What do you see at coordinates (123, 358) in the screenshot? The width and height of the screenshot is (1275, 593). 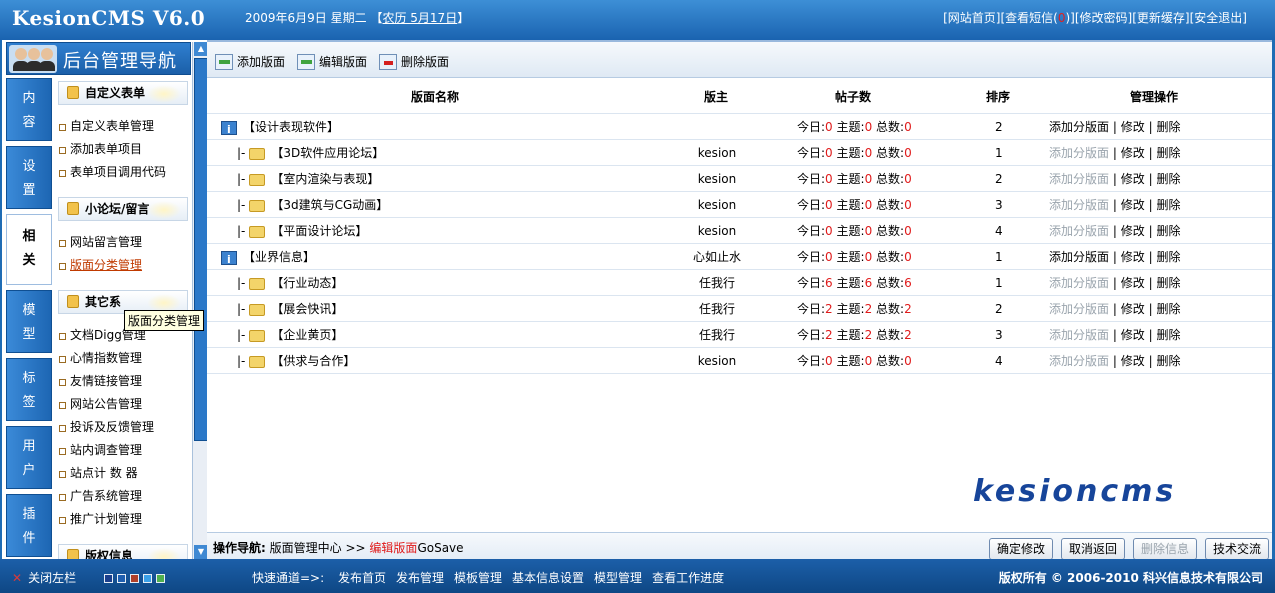 I see `nav-menu-item: 心情指数管理` at bounding box center [123, 358].